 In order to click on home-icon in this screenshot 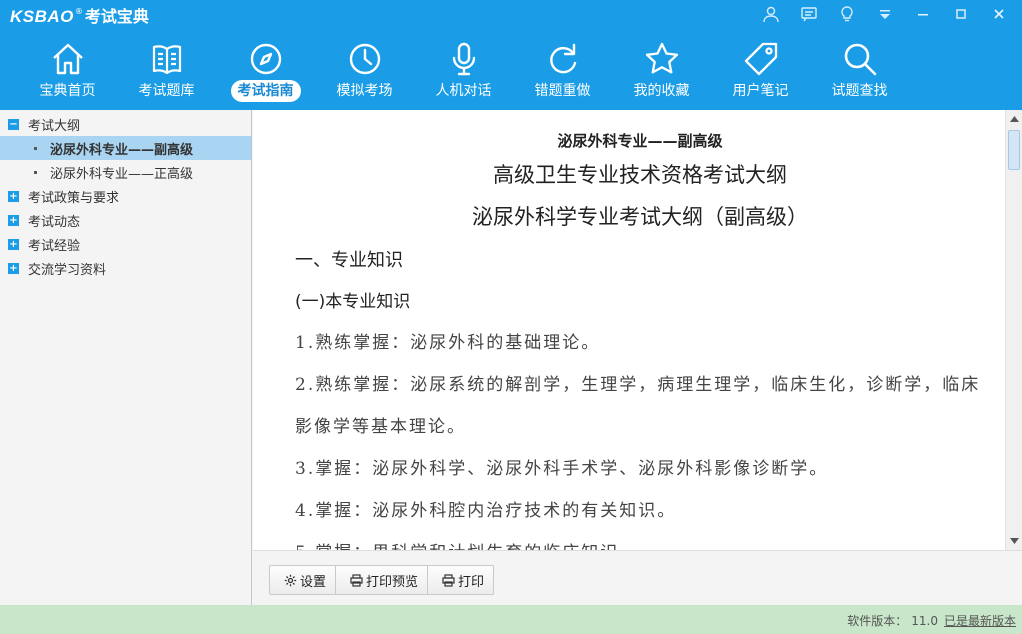, I will do `click(67, 59)`.